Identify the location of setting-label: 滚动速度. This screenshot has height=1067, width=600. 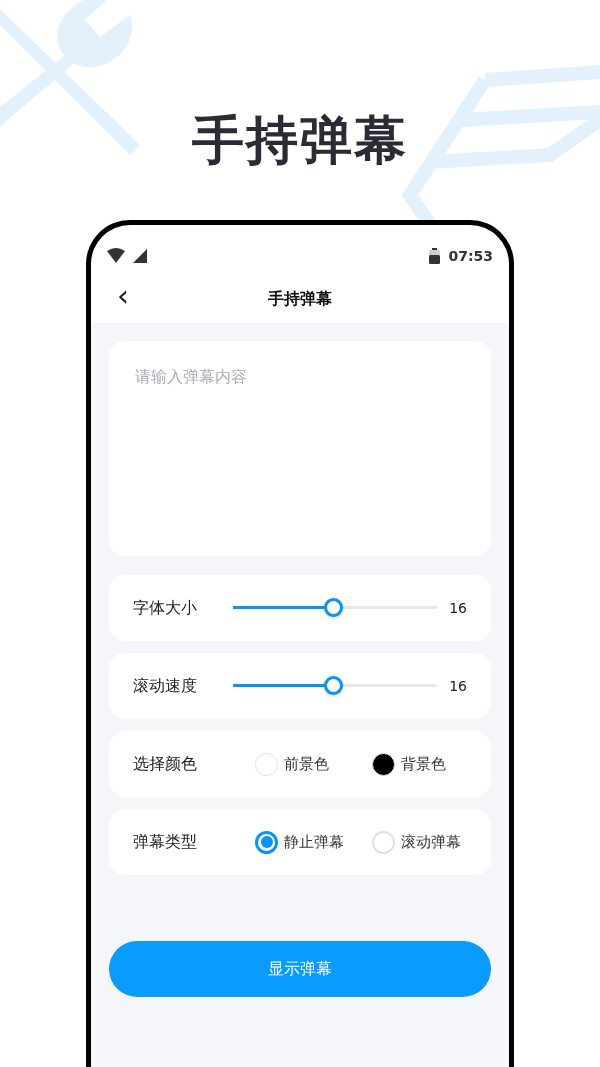
(165, 686).